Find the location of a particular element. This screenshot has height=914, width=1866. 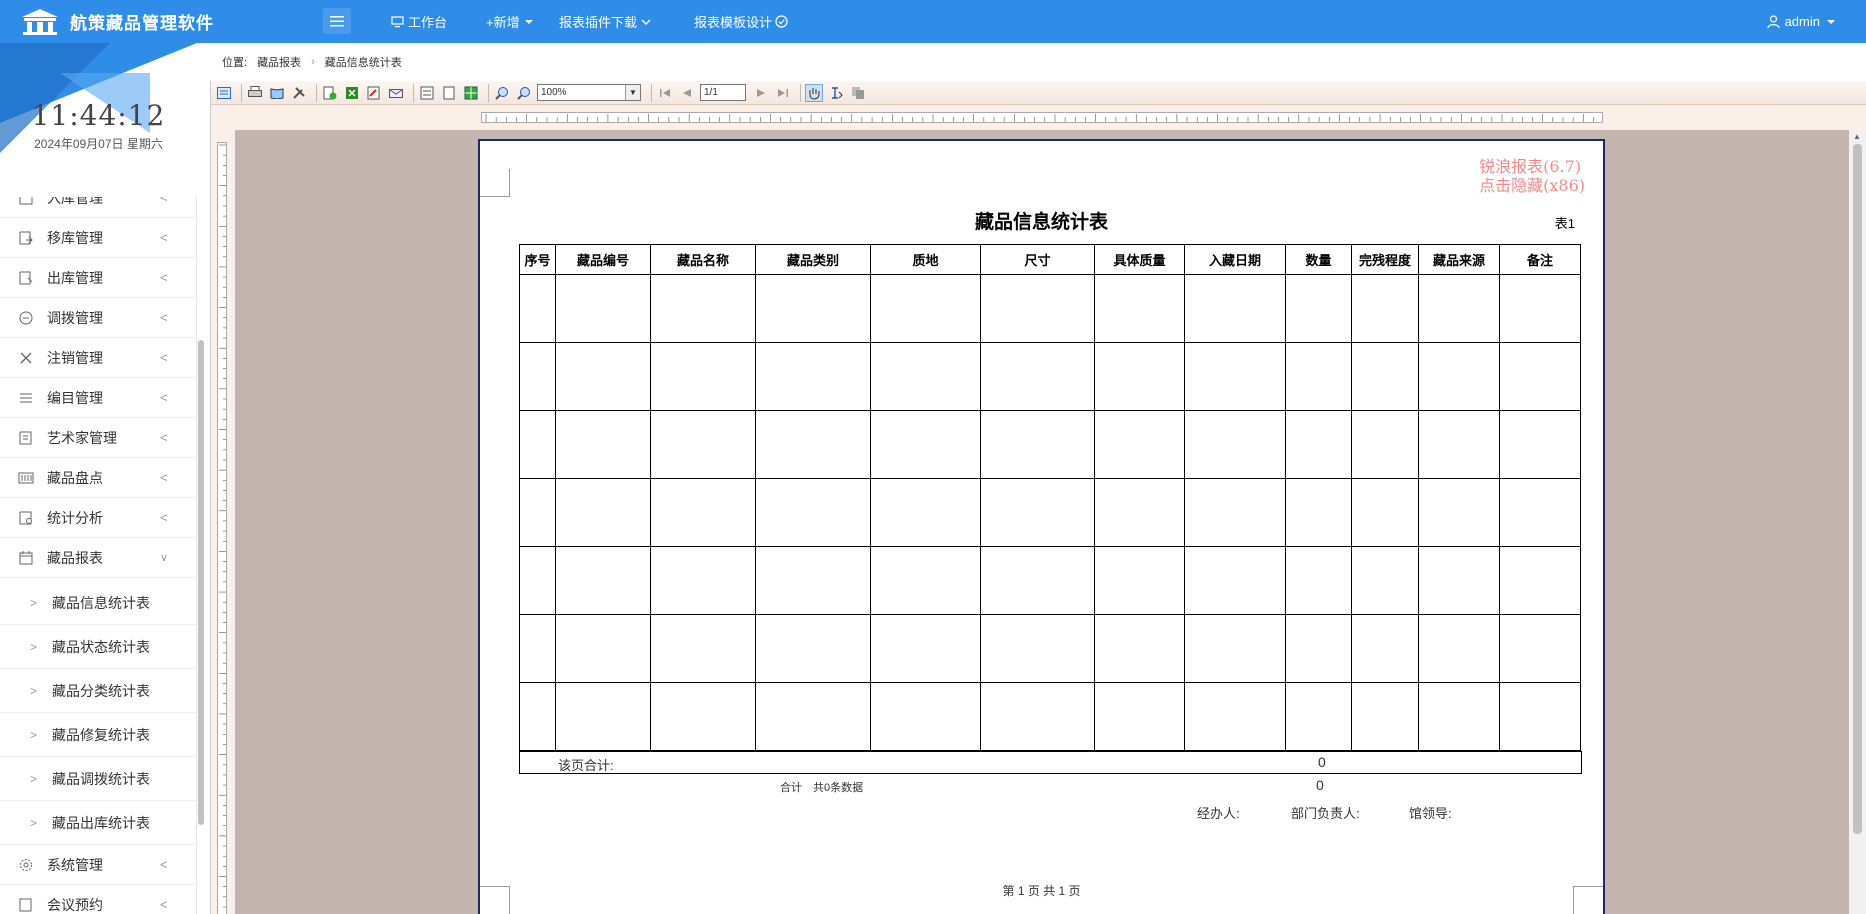

watermark: 锐浪报表(6.7) 点击隐藏(x86) is located at coordinates (1532, 176).